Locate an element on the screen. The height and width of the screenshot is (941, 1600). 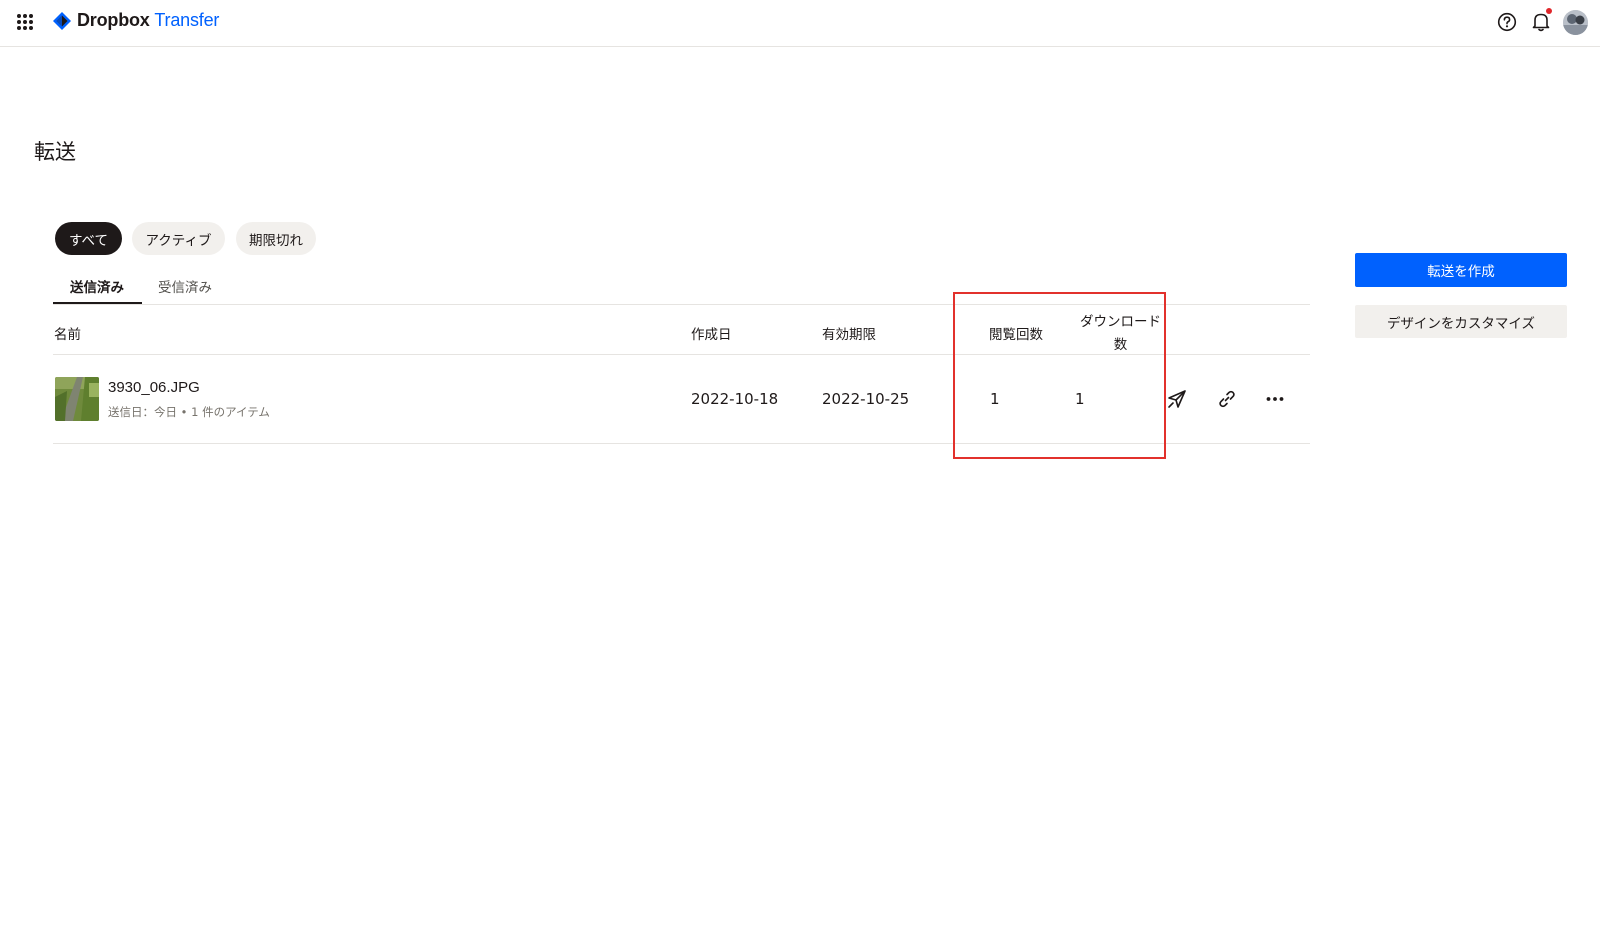
dropbox-logo-icon is located at coordinates (62, 21).